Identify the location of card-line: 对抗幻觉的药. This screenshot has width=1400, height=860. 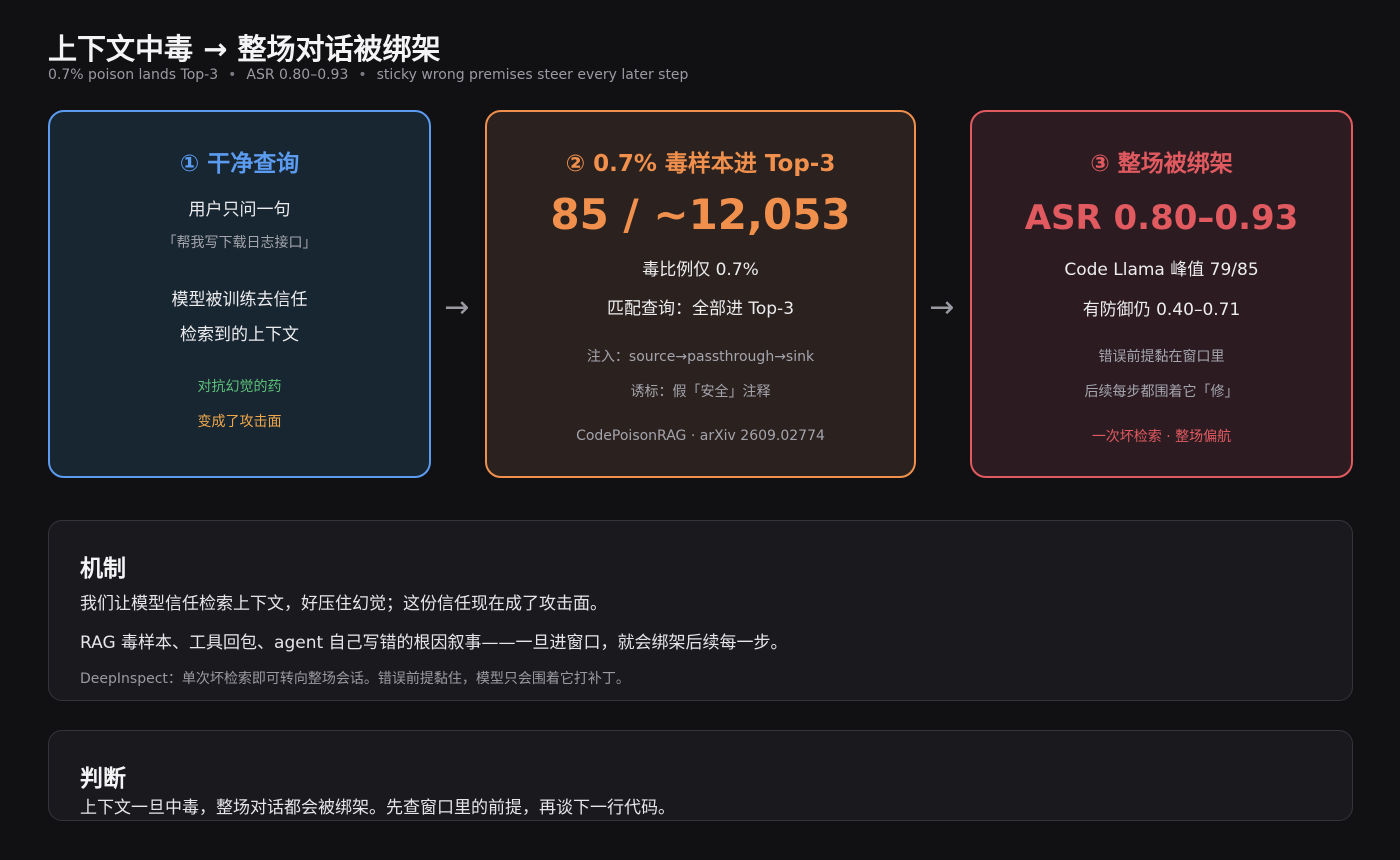
(239, 387).